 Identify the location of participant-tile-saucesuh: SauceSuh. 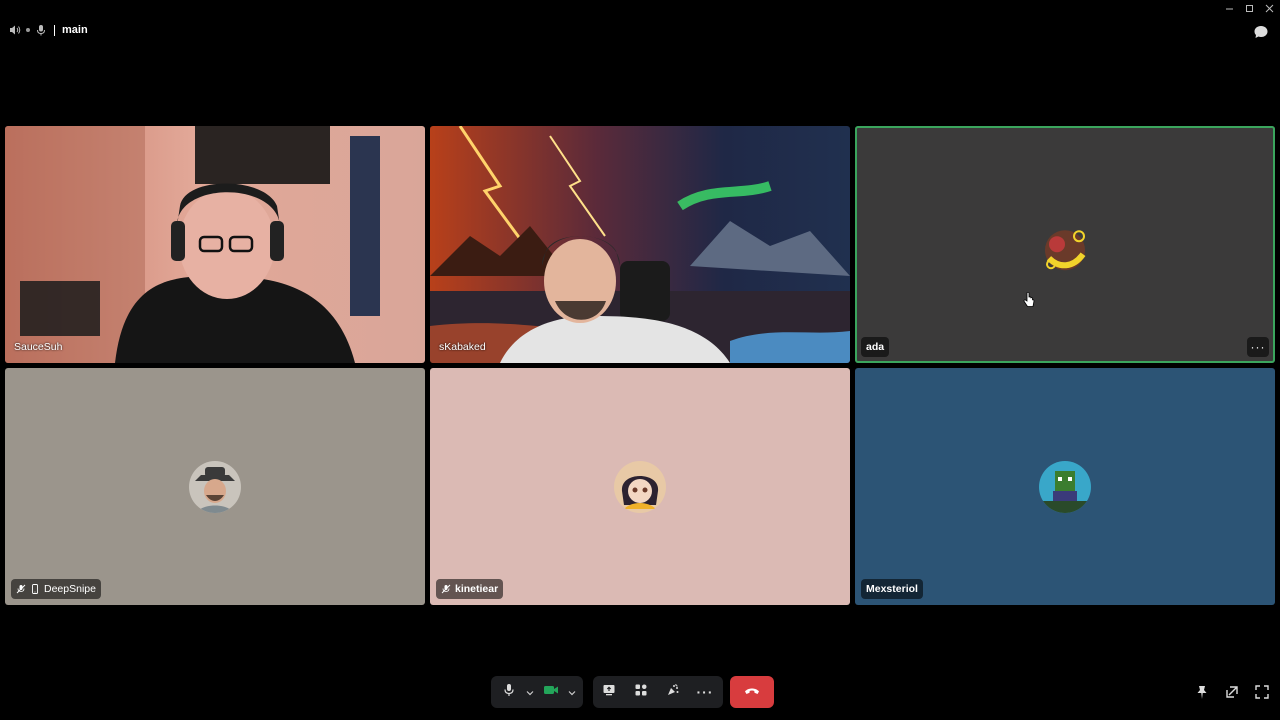
(215, 244).